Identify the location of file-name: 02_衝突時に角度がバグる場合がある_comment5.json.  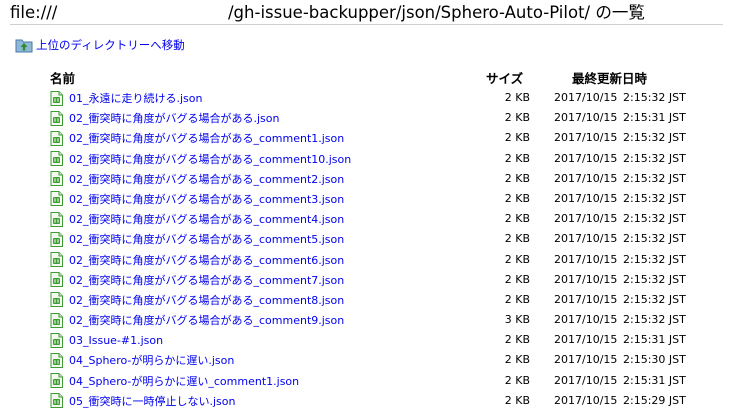
(207, 240).